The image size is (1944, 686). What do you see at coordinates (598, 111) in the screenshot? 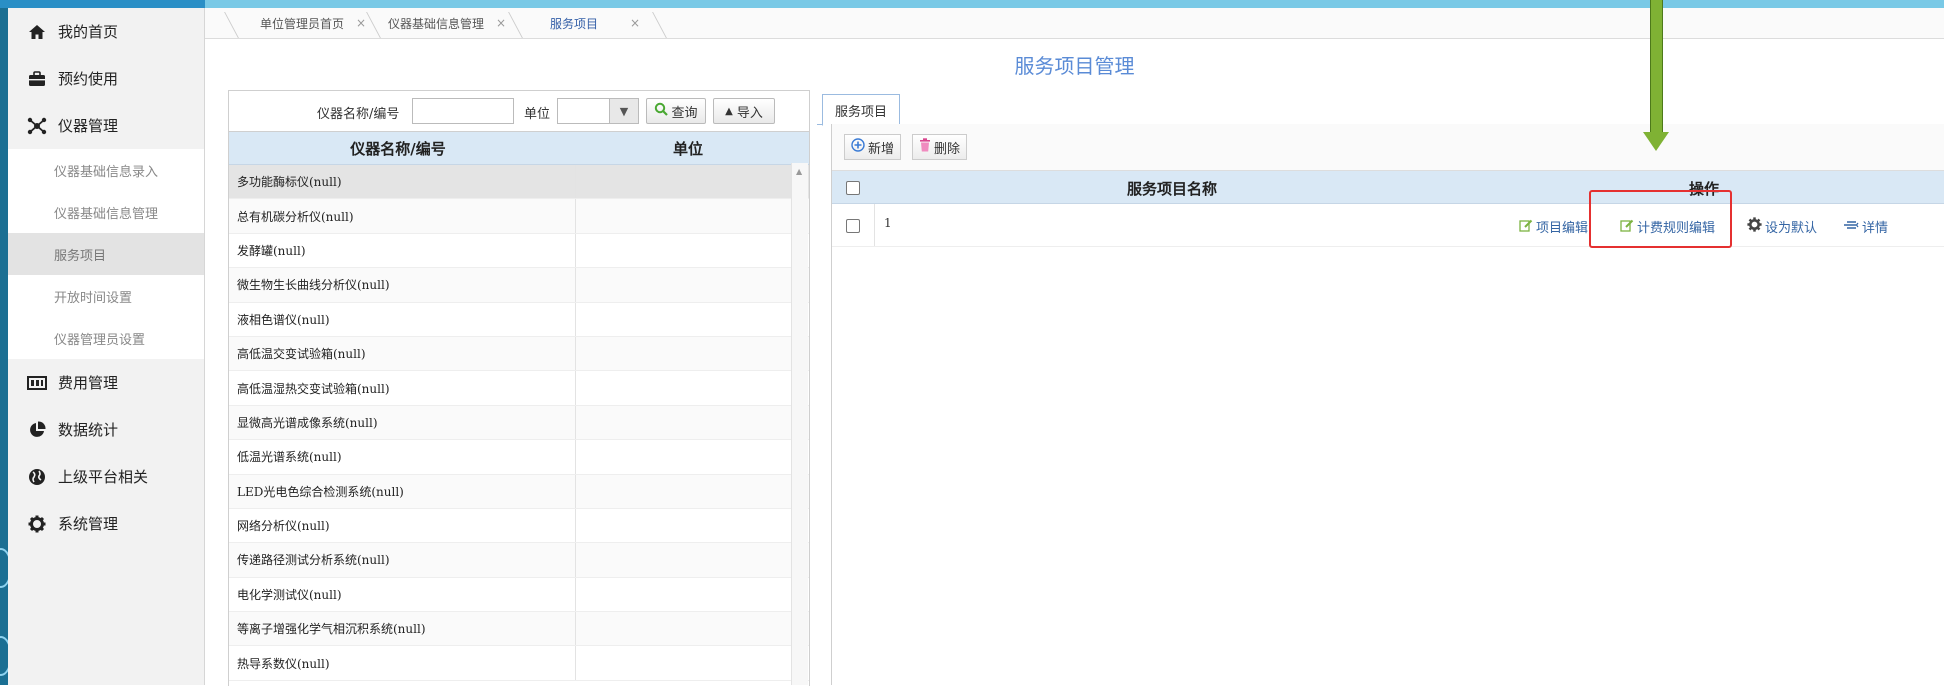
I see `unit-select: ▼` at bounding box center [598, 111].